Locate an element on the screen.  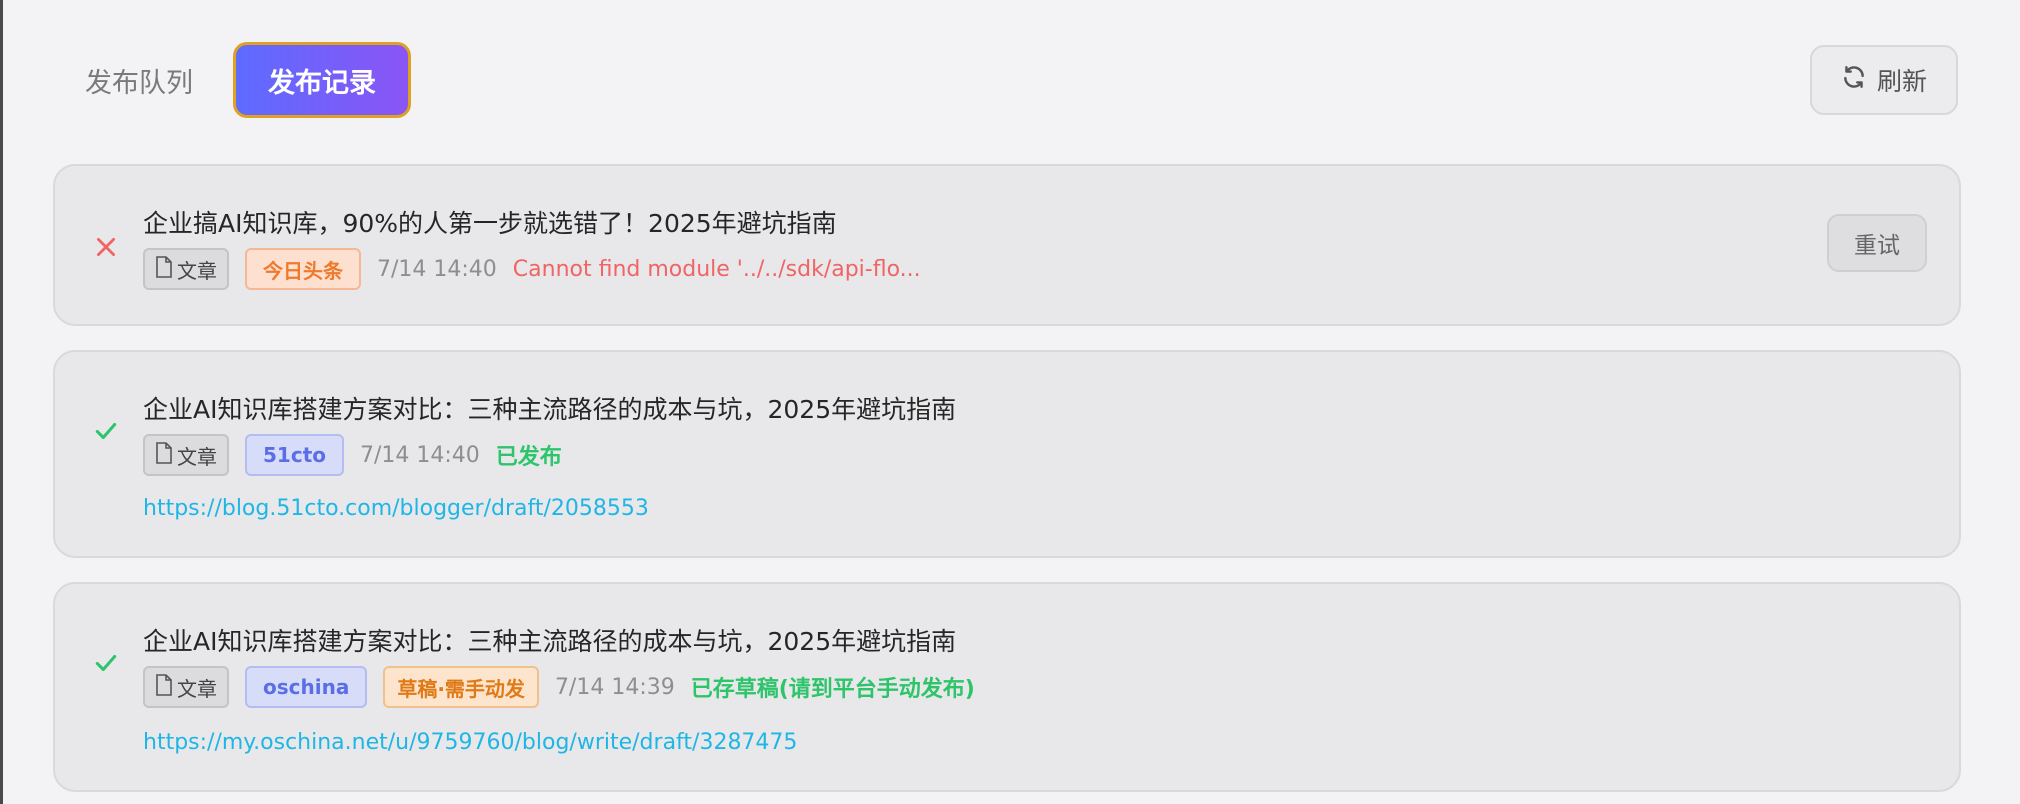
record-title: 企业搞AI知识库，90%的人第一步就选错了！2025年避坑指南 is located at coordinates (490, 223).